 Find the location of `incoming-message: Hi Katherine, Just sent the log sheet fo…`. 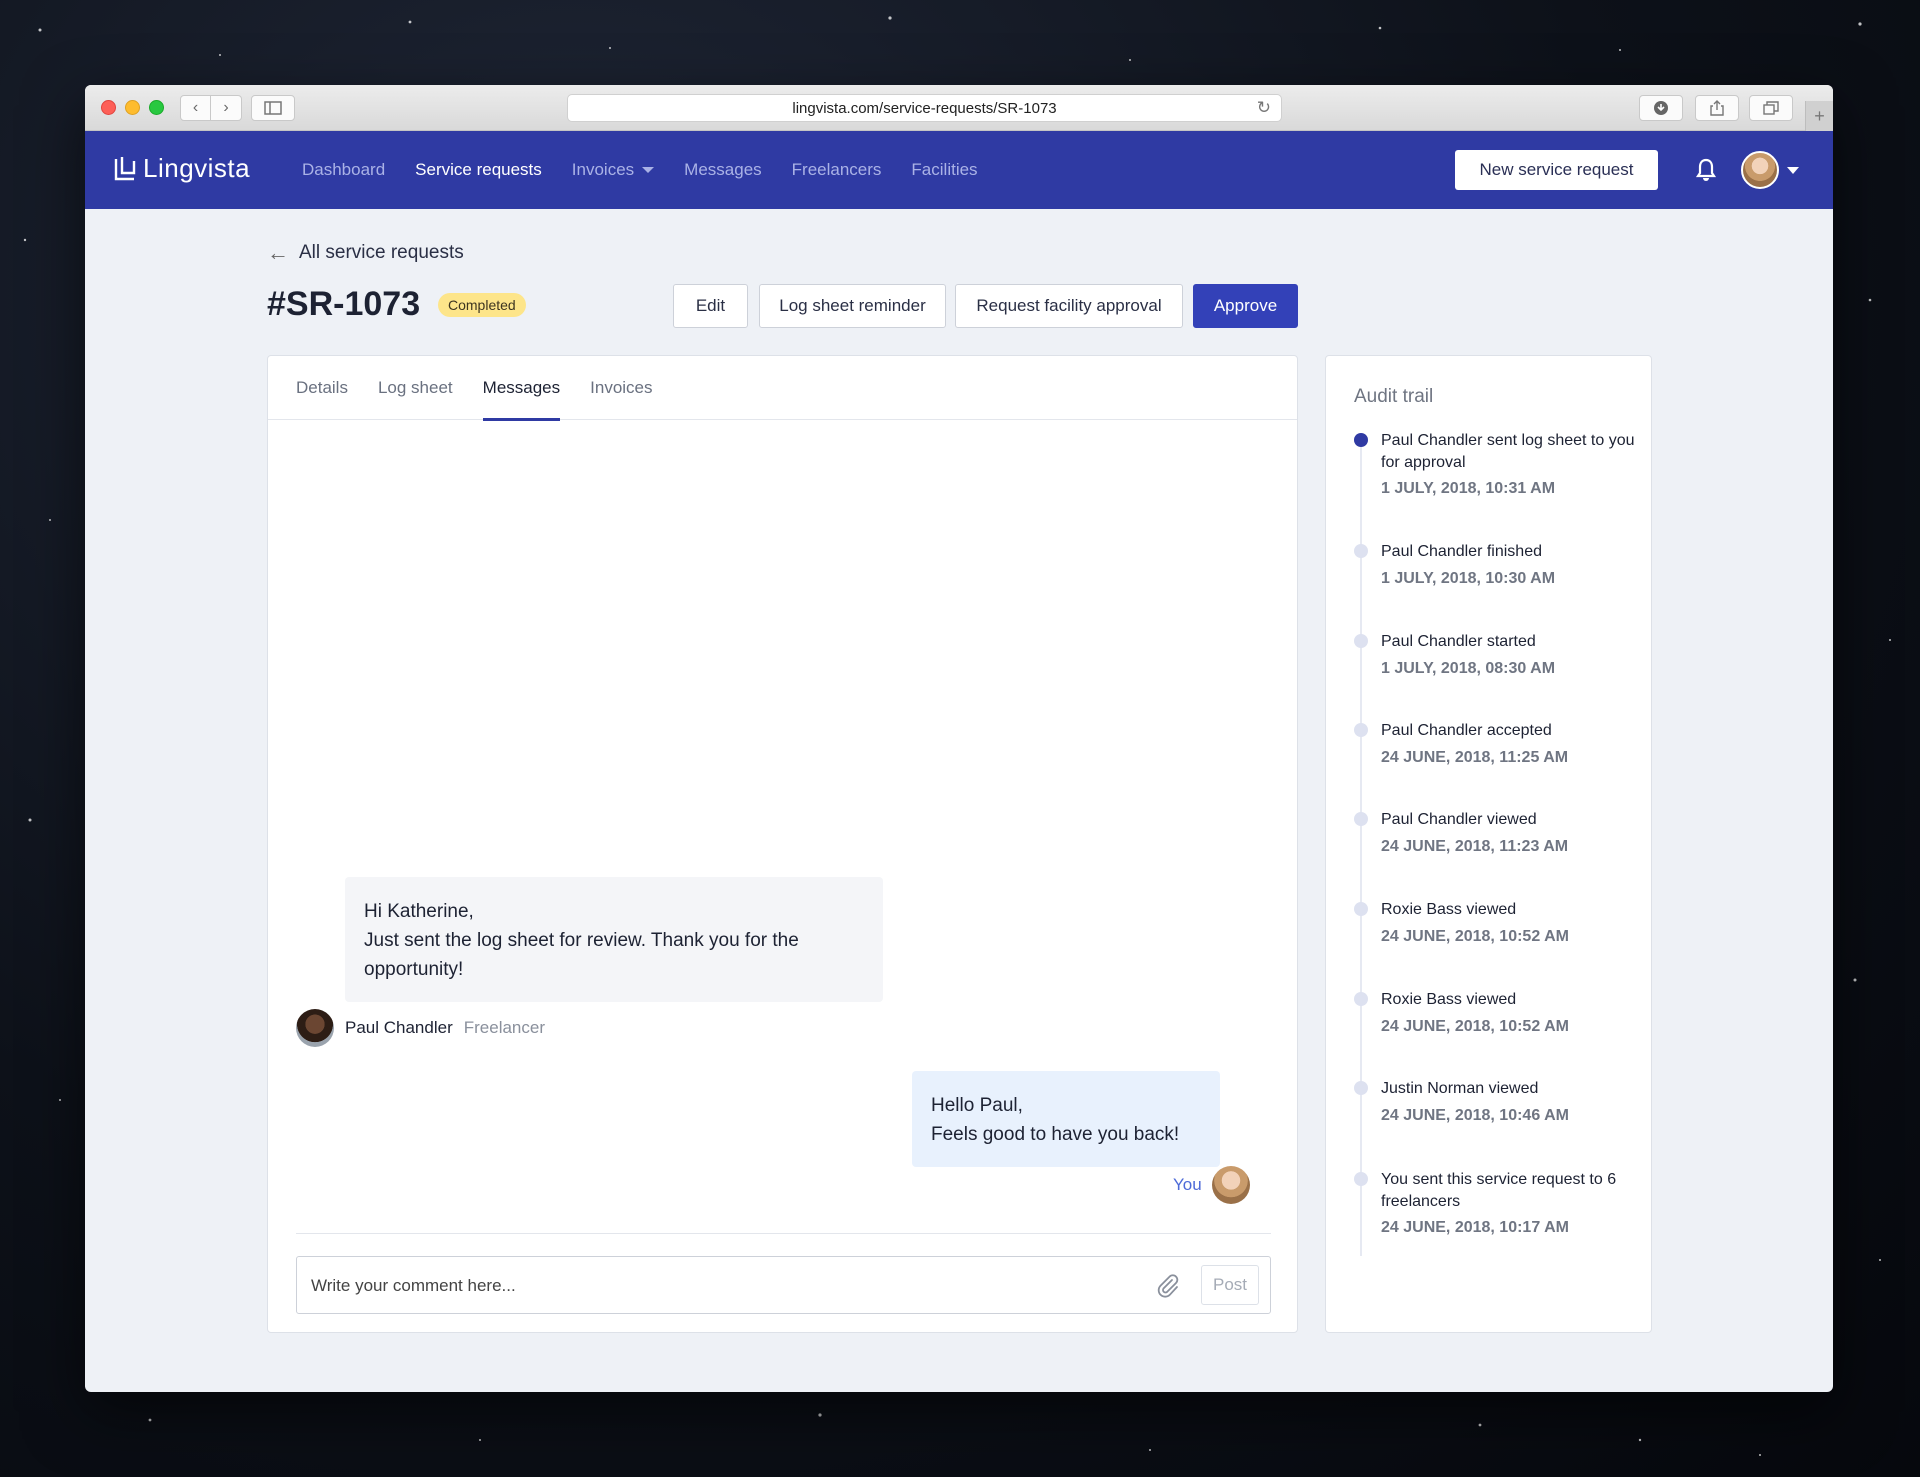

incoming-message: Hi Katherine, Just sent the log sheet fo… is located at coordinates (614, 939).